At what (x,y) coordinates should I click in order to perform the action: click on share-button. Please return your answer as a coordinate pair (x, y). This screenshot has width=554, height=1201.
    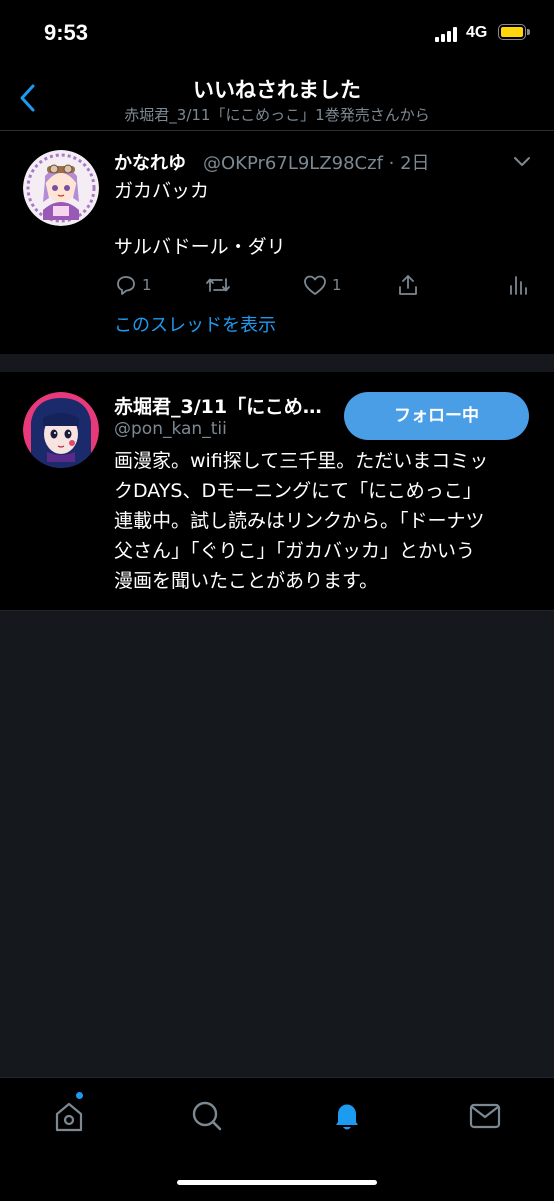
    Looking at the image, I should click on (408, 285).